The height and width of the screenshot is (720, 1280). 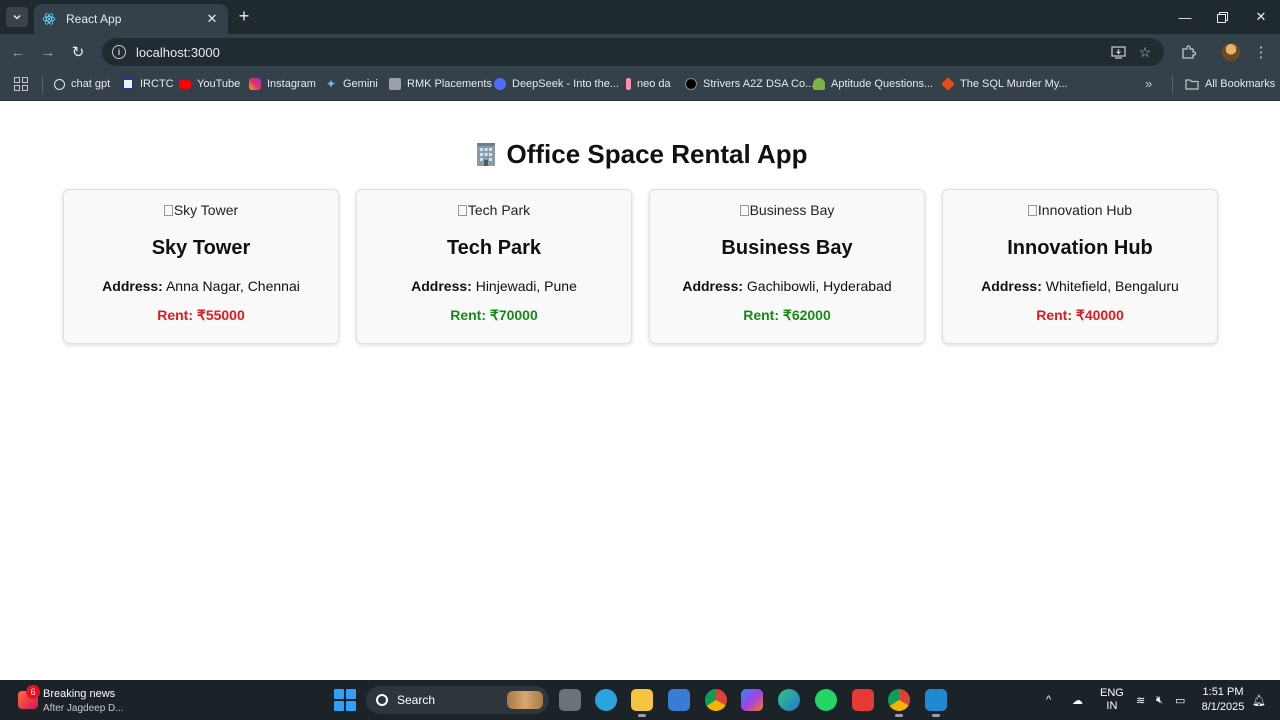 What do you see at coordinates (351, 84) in the screenshot?
I see `bookmark-gemini: ✦ Gemini` at bounding box center [351, 84].